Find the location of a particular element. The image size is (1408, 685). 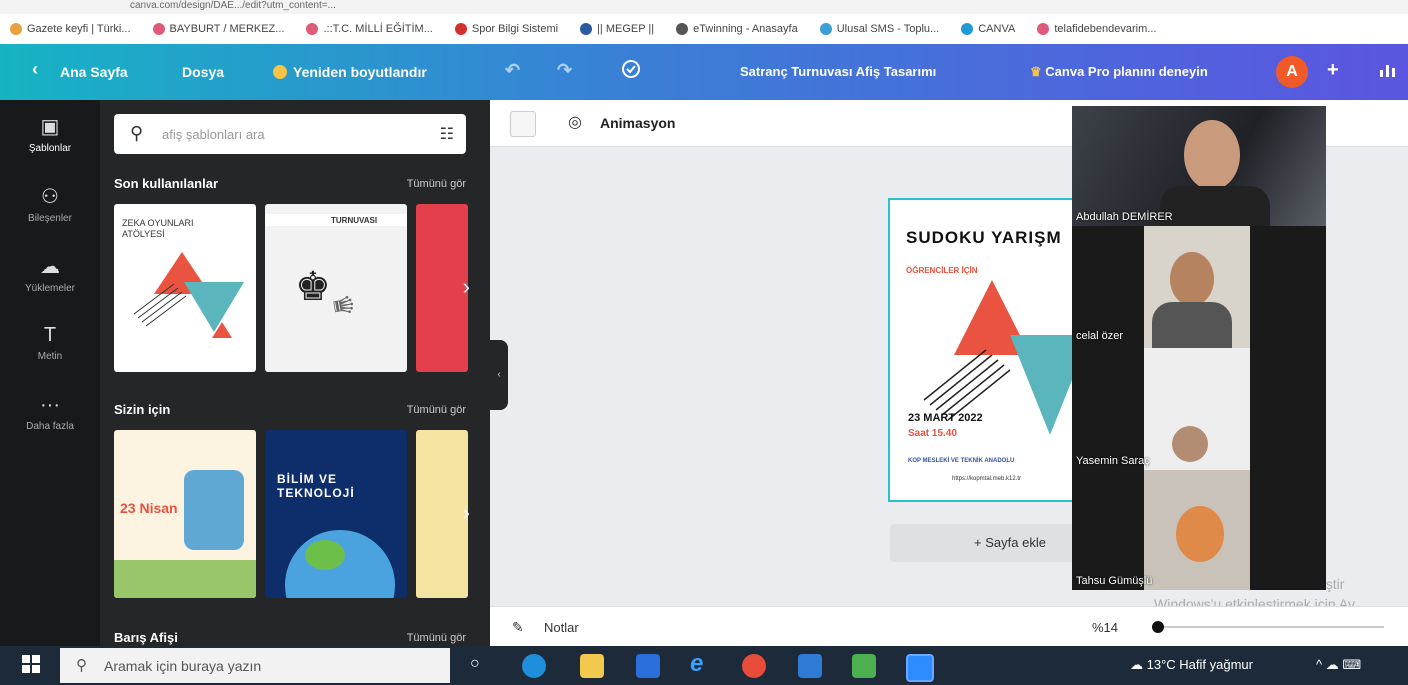

zoom-app-icon is located at coordinates (920, 668).